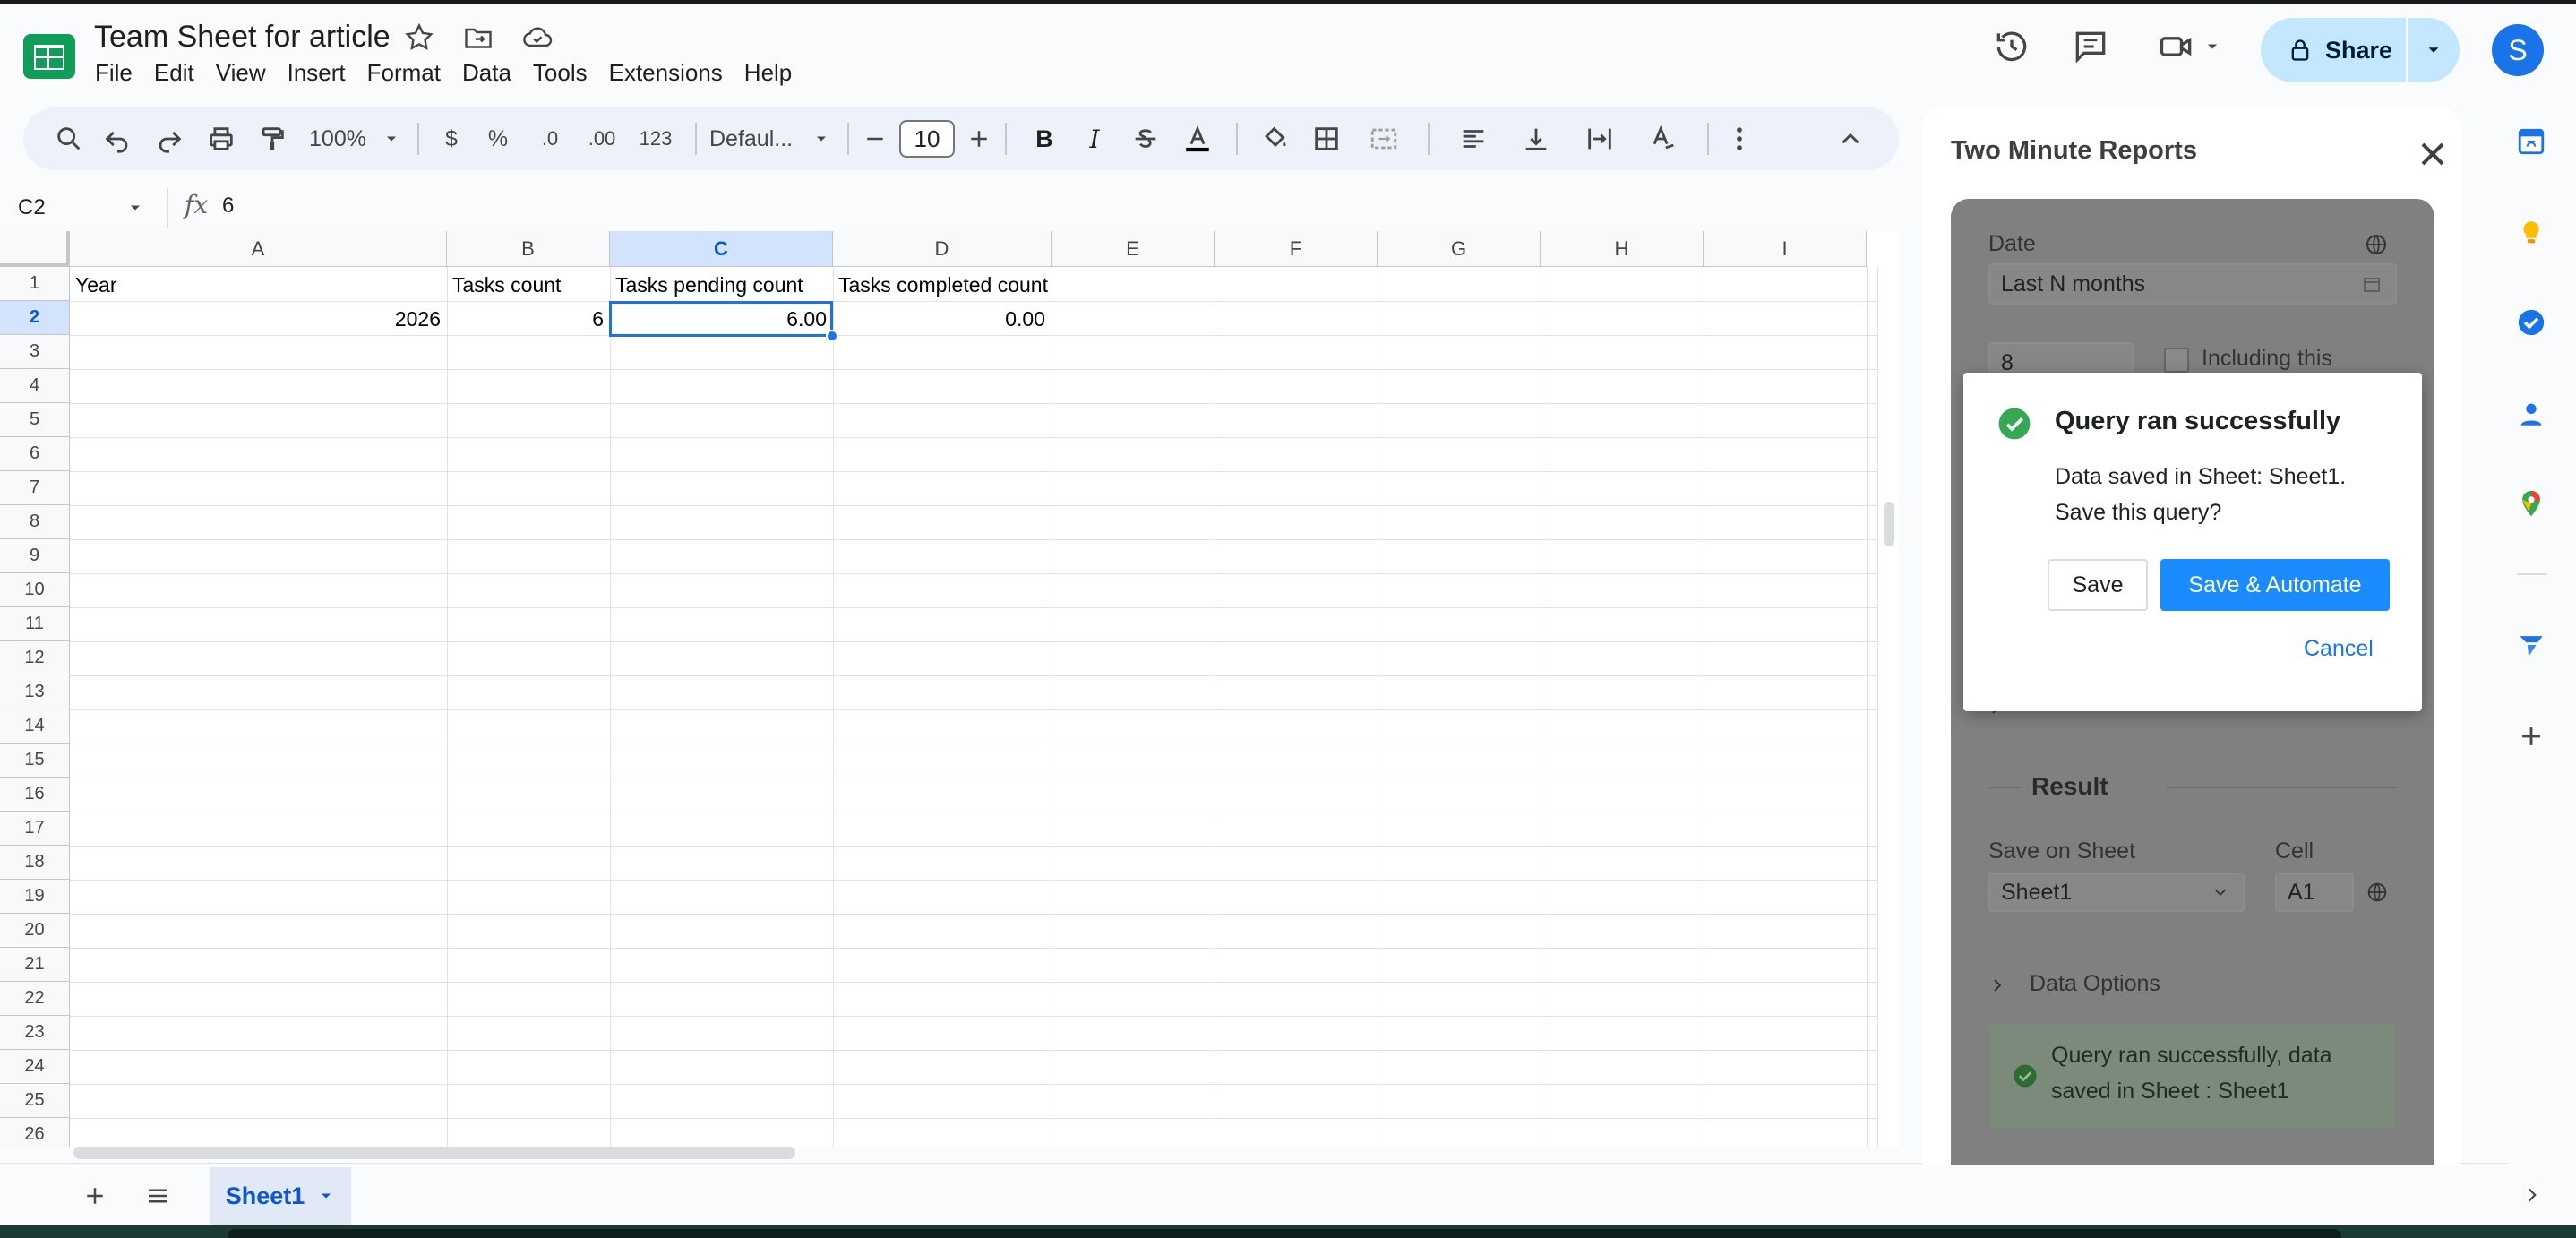  What do you see at coordinates (2531, 414) in the screenshot?
I see `contacts-app-icon` at bounding box center [2531, 414].